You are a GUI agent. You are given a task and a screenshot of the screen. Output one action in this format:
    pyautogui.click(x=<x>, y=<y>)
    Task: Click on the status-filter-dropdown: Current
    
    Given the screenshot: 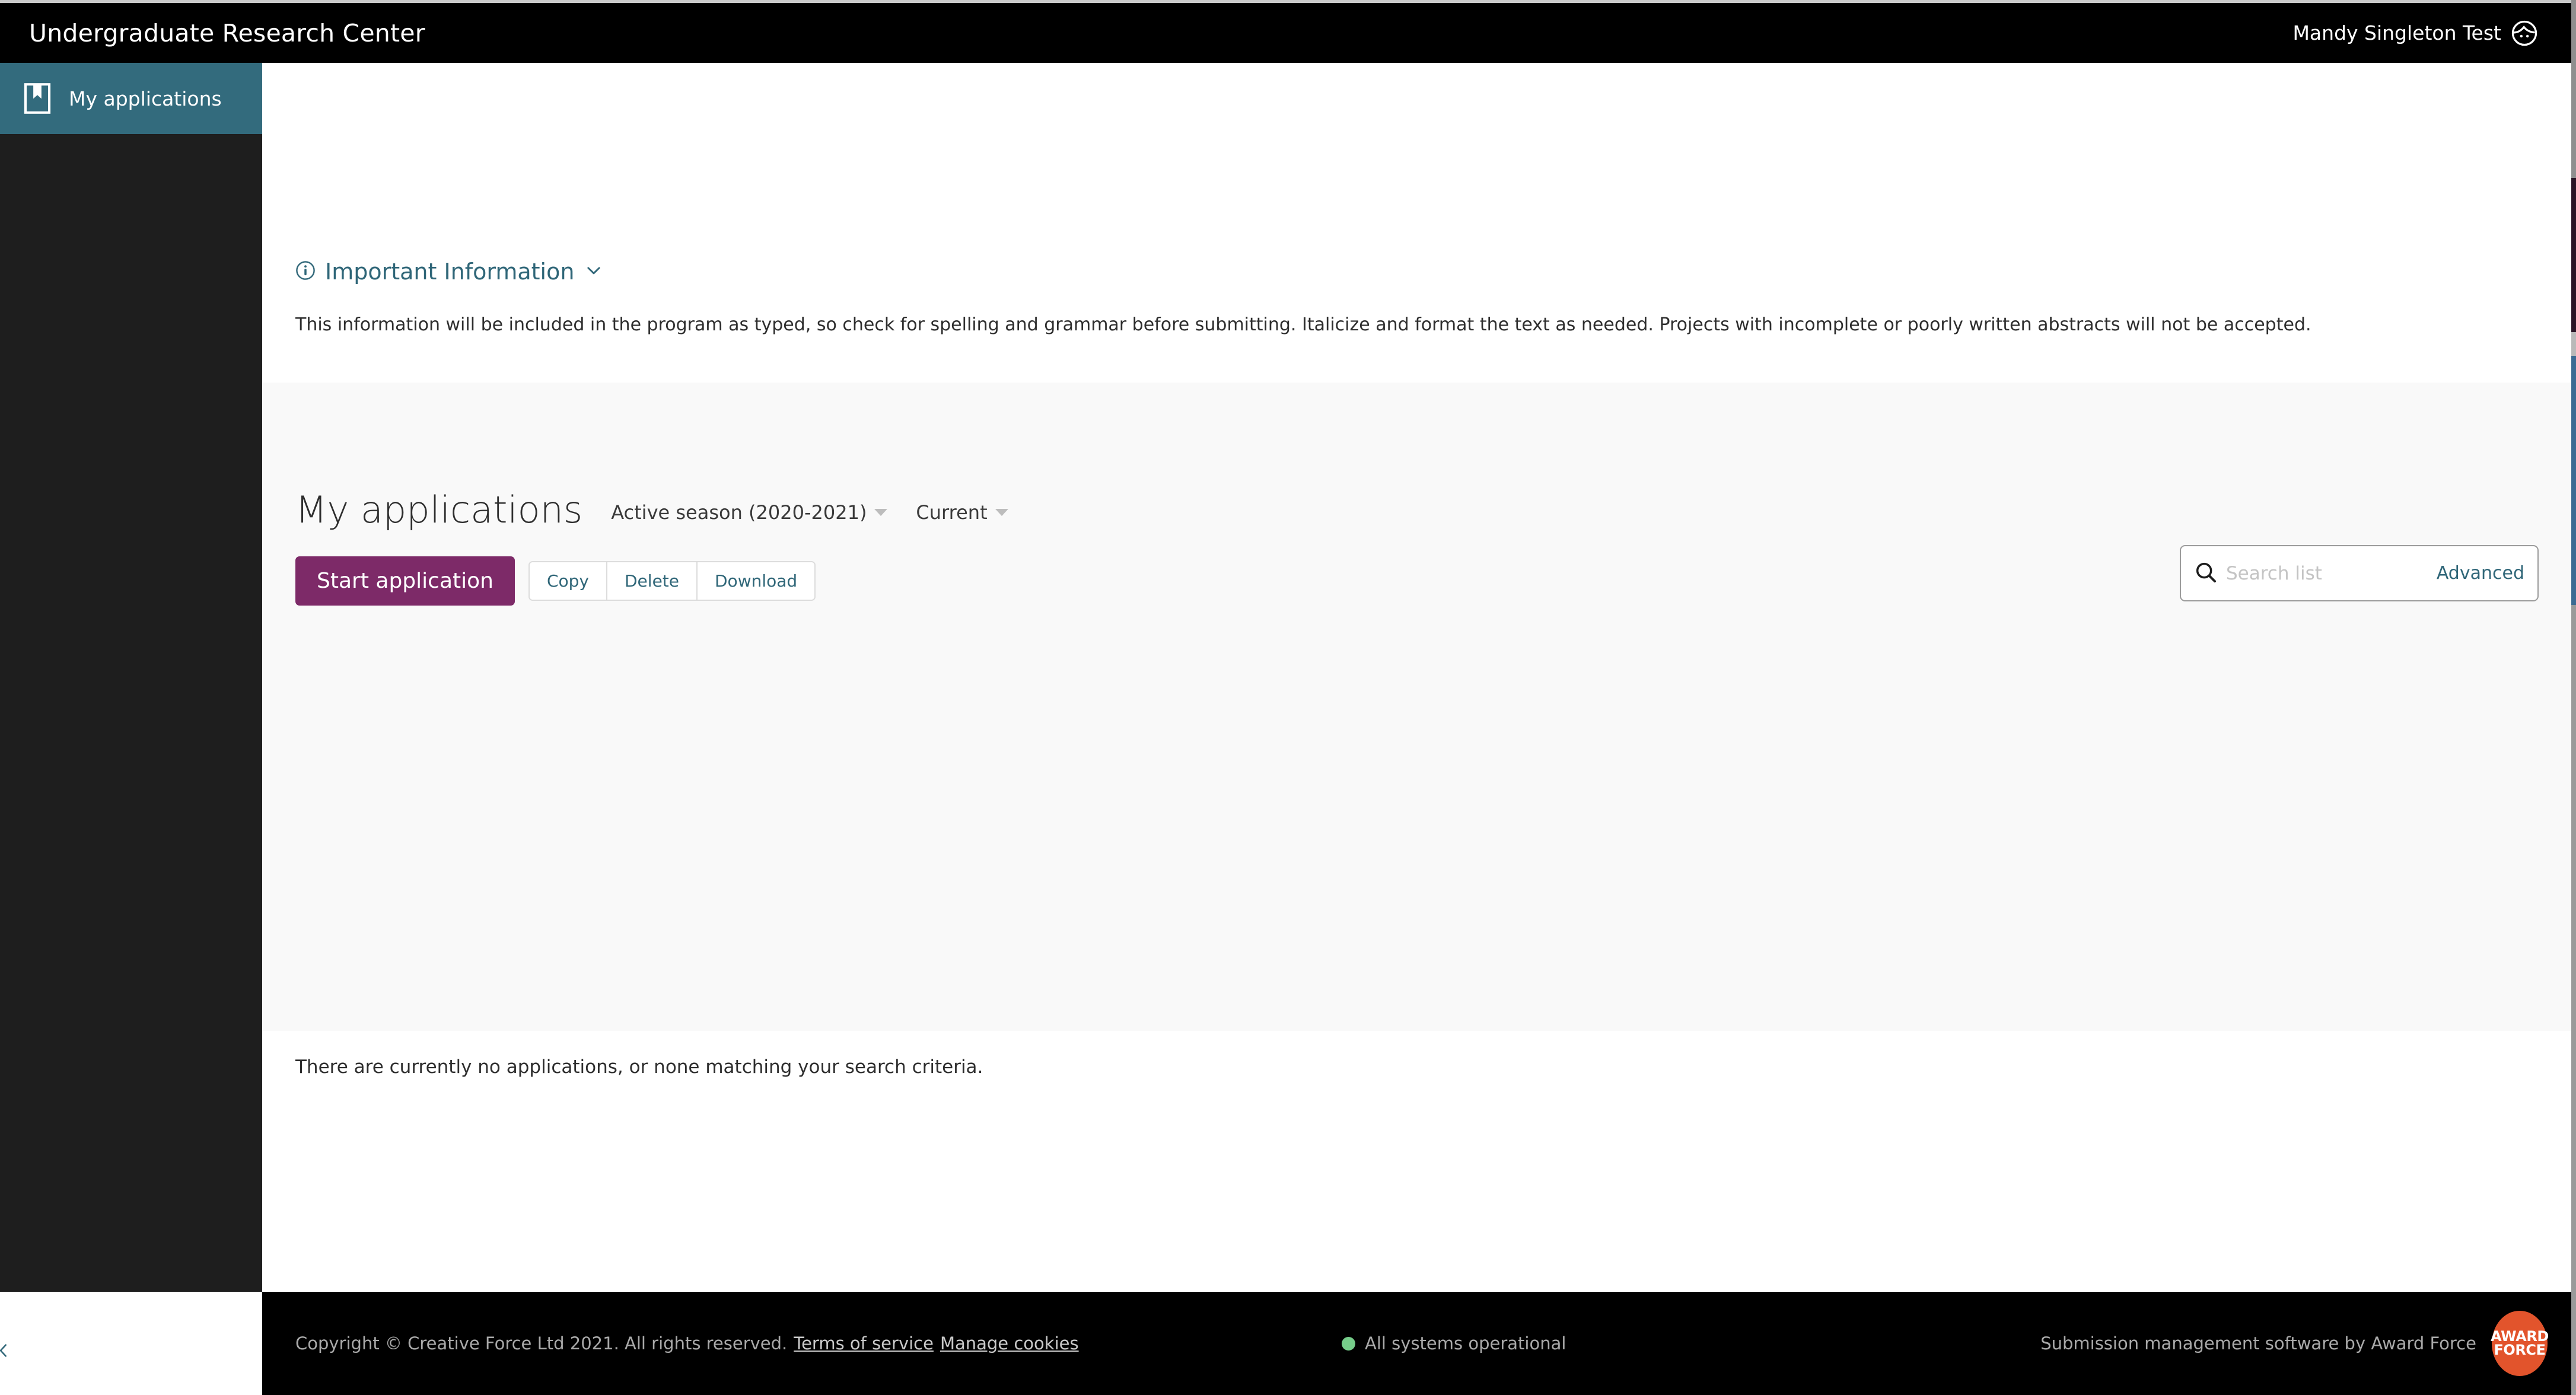 What is the action you would take?
    pyautogui.click(x=962, y=512)
    